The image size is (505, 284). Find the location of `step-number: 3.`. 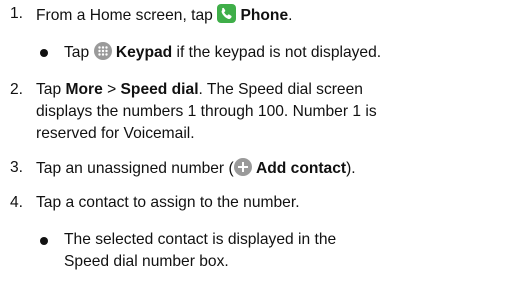

step-number: 3. is located at coordinates (17, 167).